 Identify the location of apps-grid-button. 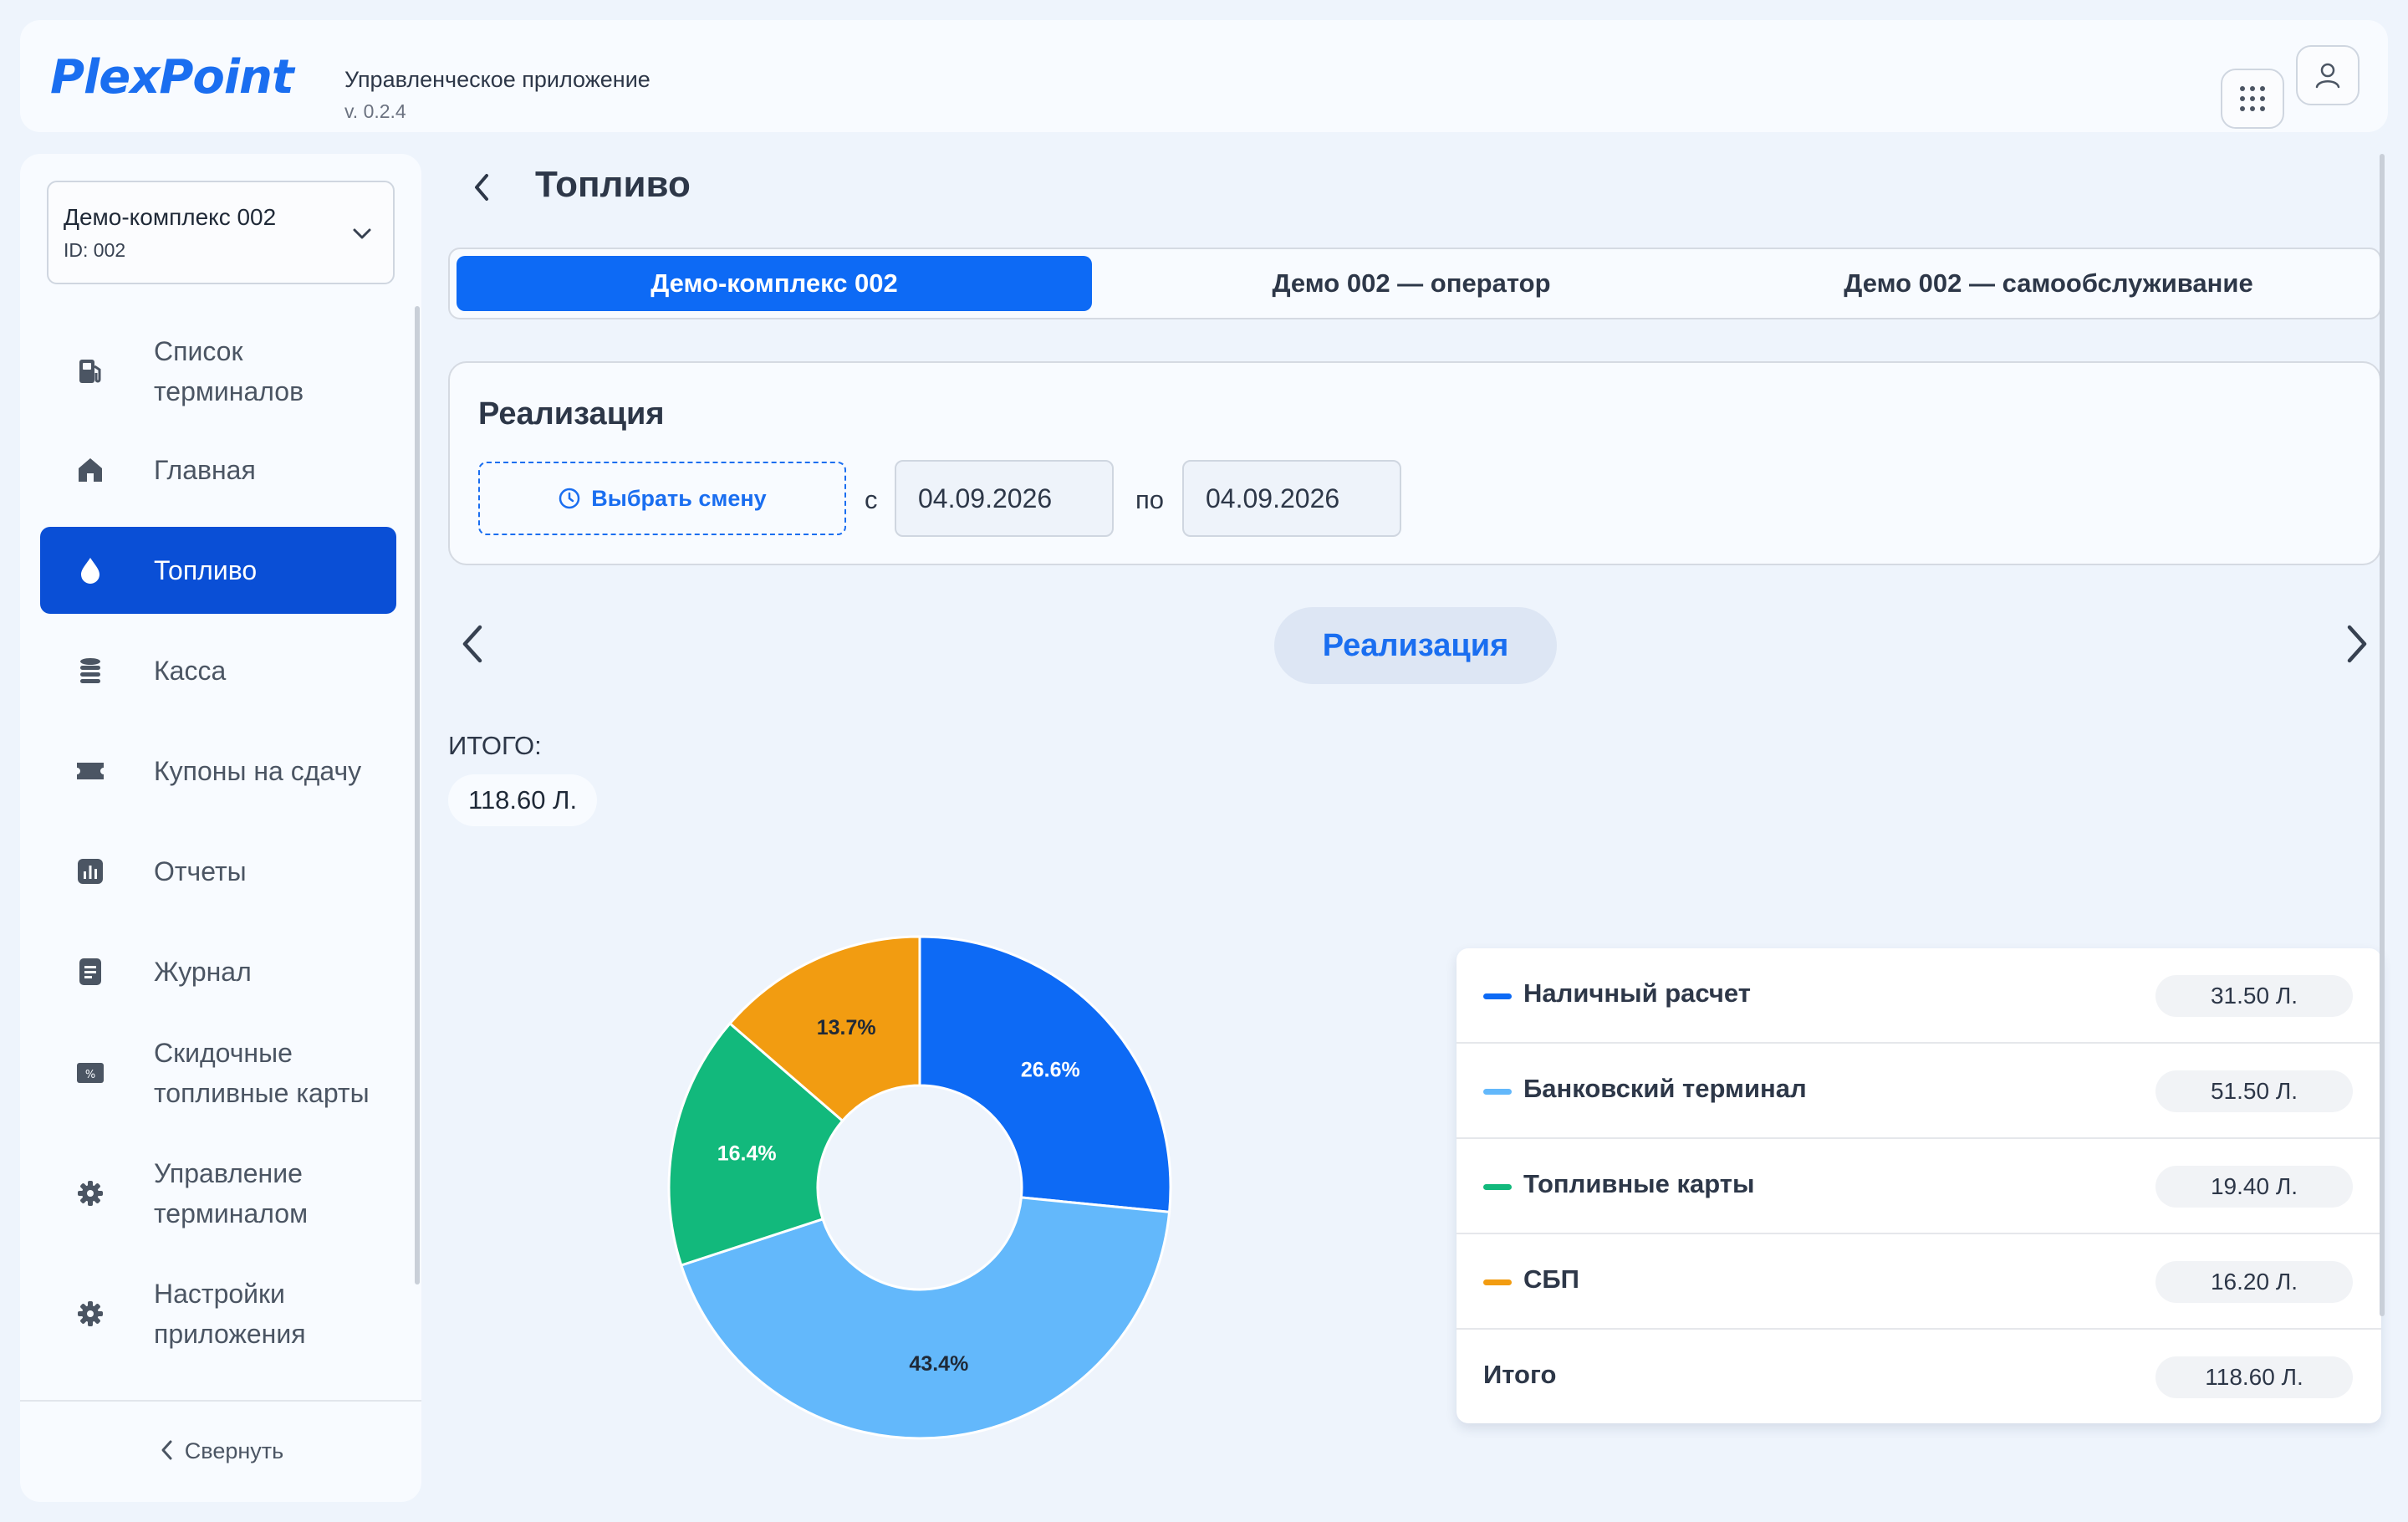
(2252, 99).